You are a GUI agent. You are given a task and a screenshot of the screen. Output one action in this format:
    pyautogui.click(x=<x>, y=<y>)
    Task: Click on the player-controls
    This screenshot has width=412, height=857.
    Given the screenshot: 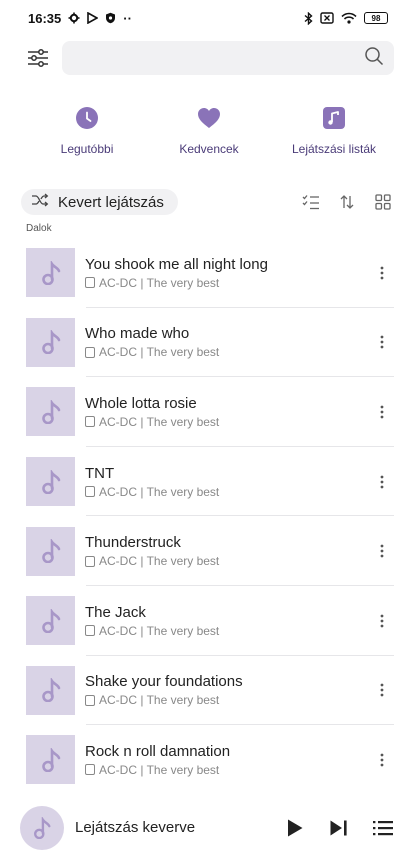 What is the action you would take?
    pyautogui.click(x=339, y=828)
    